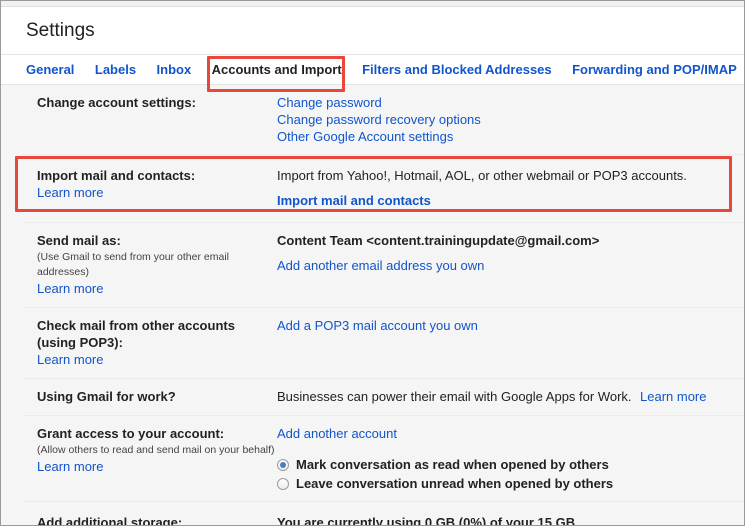 Image resolution: width=745 pixels, height=526 pixels. Describe the element at coordinates (457, 70) in the screenshot. I see `tab-filters-and-blocked-addresses: Filters and Blocked Addresses` at that location.